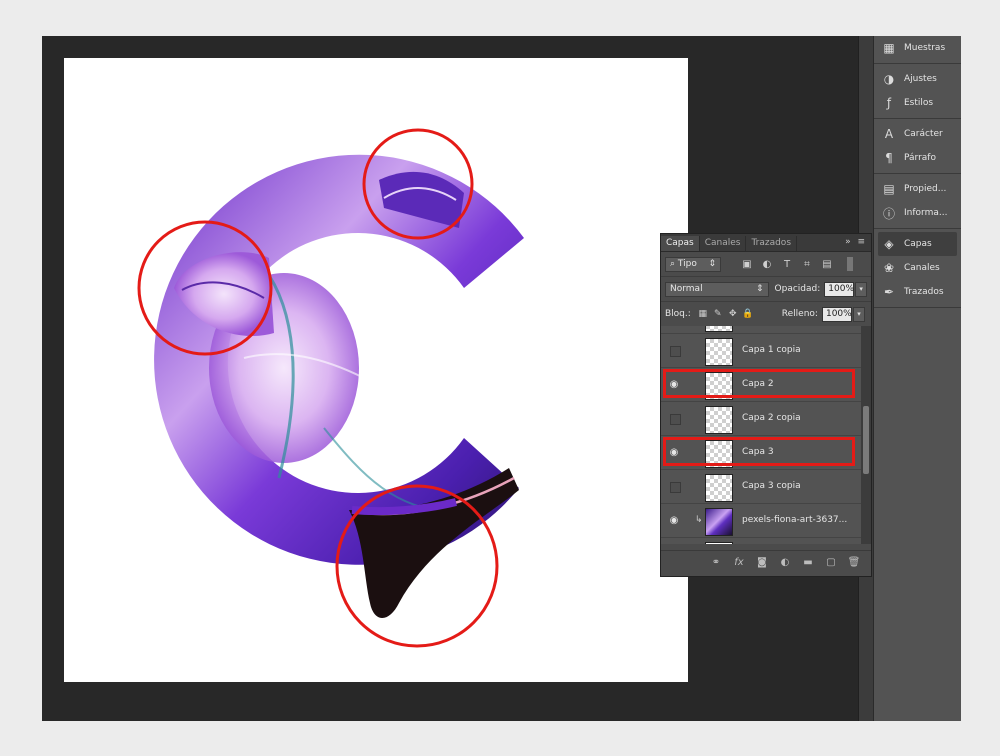 This screenshot has width=1000, height=756. I want to click on layer-row: Capa 2 copia, so click(761, 419).